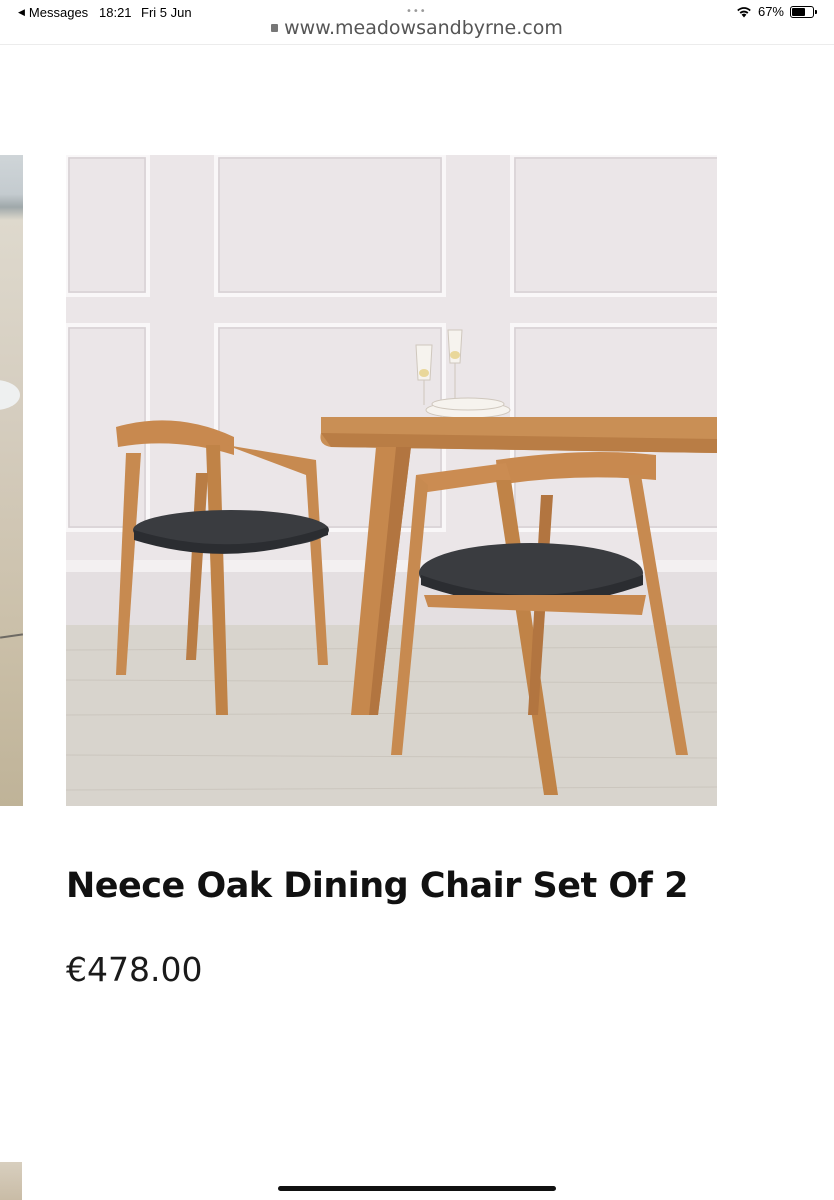 The width and height of the screenshot is (834, 1200). Describe the element at coordinates (11, 480) in the screenshot. I see `previous-product-image` at that location.